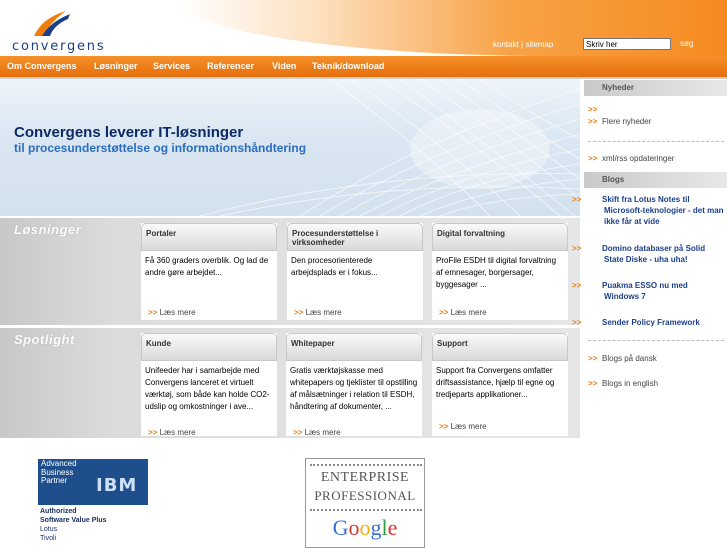  I want to click on search-button: søg, so click(686, 43).